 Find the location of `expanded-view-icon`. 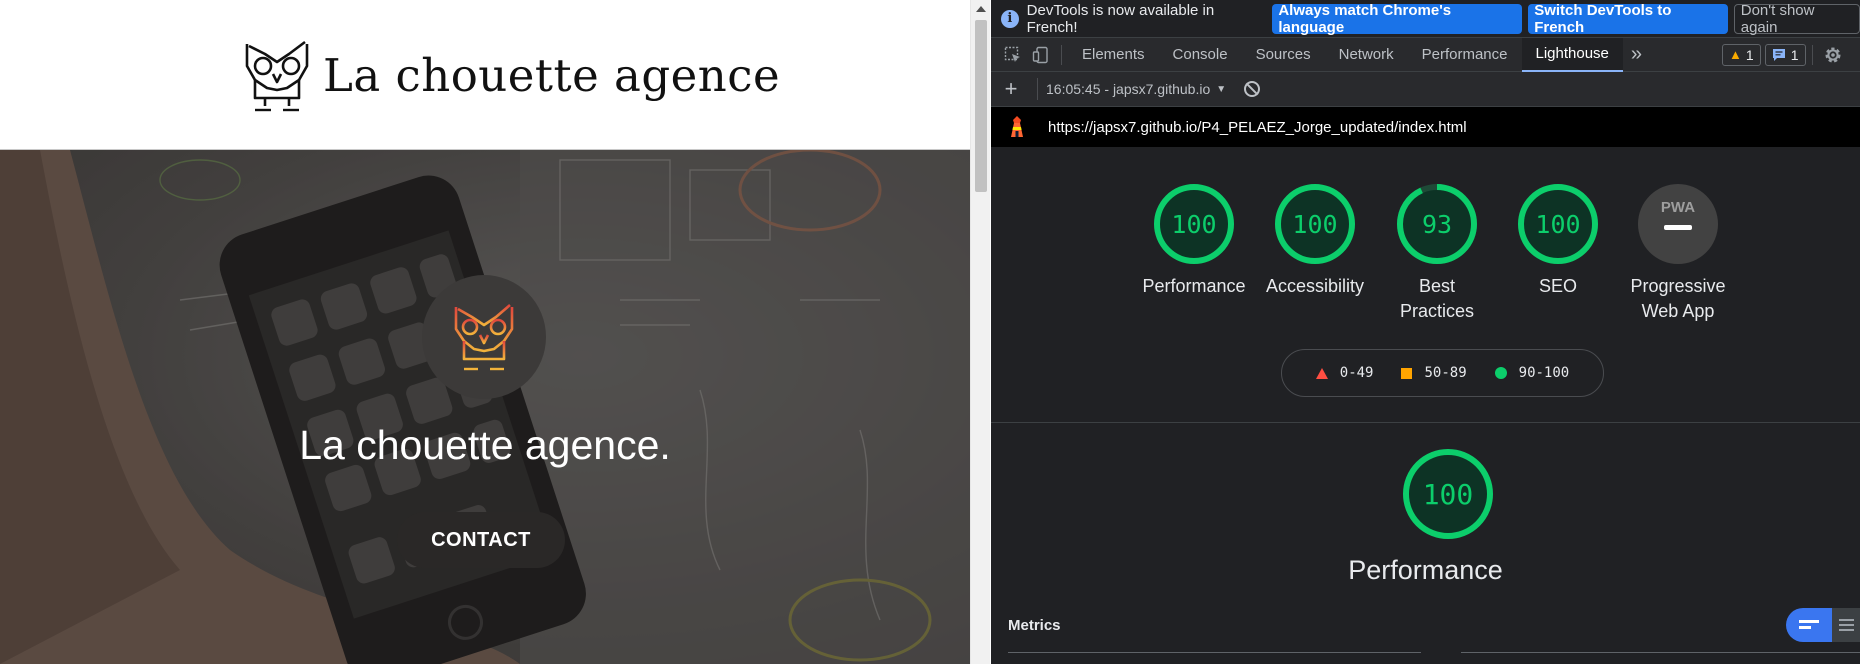

expanded-view-icon is located at coordinates (1846, 625).